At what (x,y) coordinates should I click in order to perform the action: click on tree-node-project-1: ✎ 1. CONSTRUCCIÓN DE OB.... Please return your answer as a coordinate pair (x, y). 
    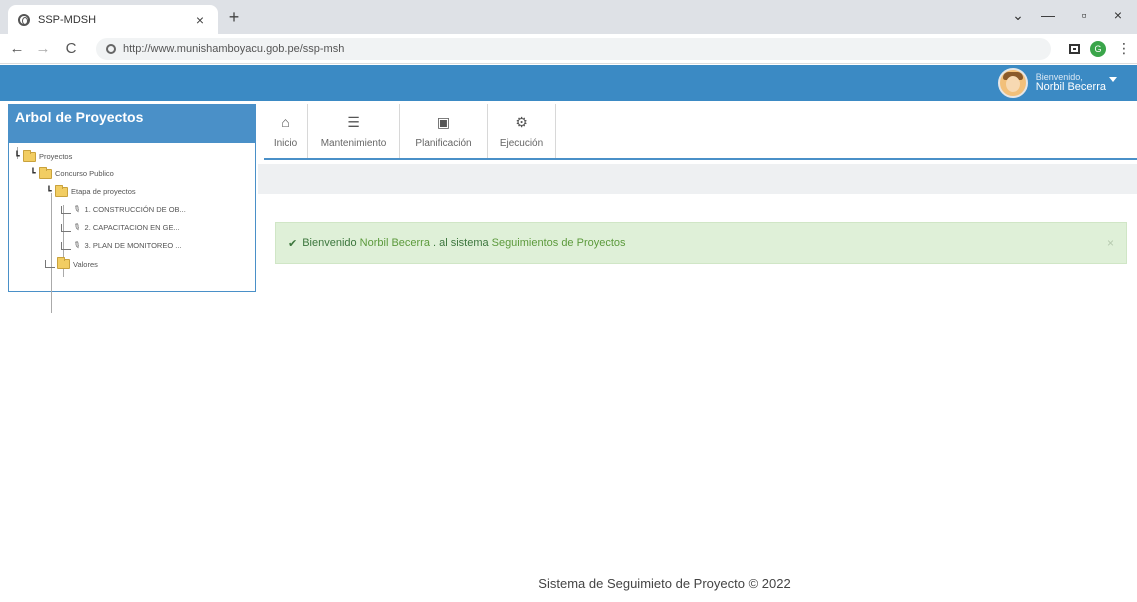
    Looking at the image, I should click on (123, 209).